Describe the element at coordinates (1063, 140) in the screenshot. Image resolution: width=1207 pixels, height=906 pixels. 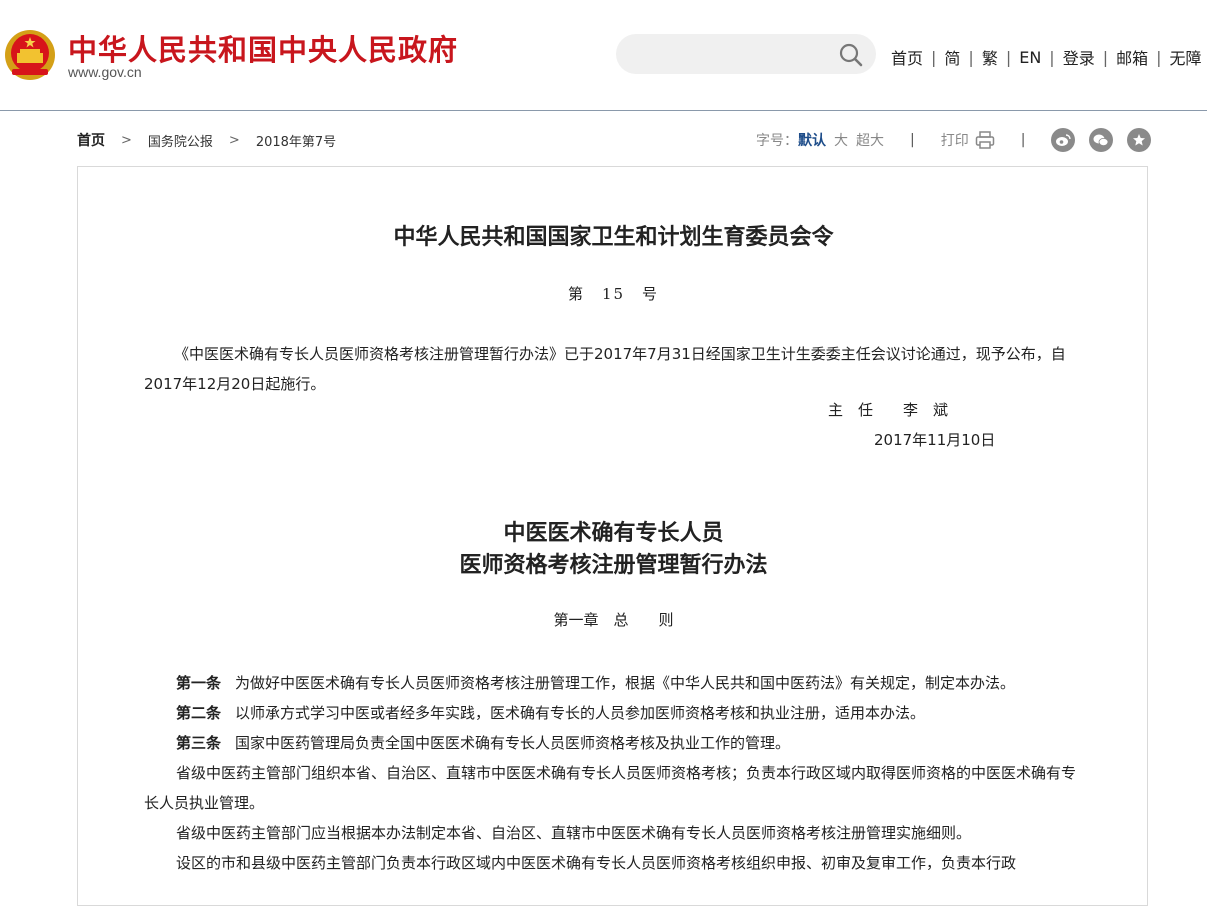
I see `weibo-icon` at that location.